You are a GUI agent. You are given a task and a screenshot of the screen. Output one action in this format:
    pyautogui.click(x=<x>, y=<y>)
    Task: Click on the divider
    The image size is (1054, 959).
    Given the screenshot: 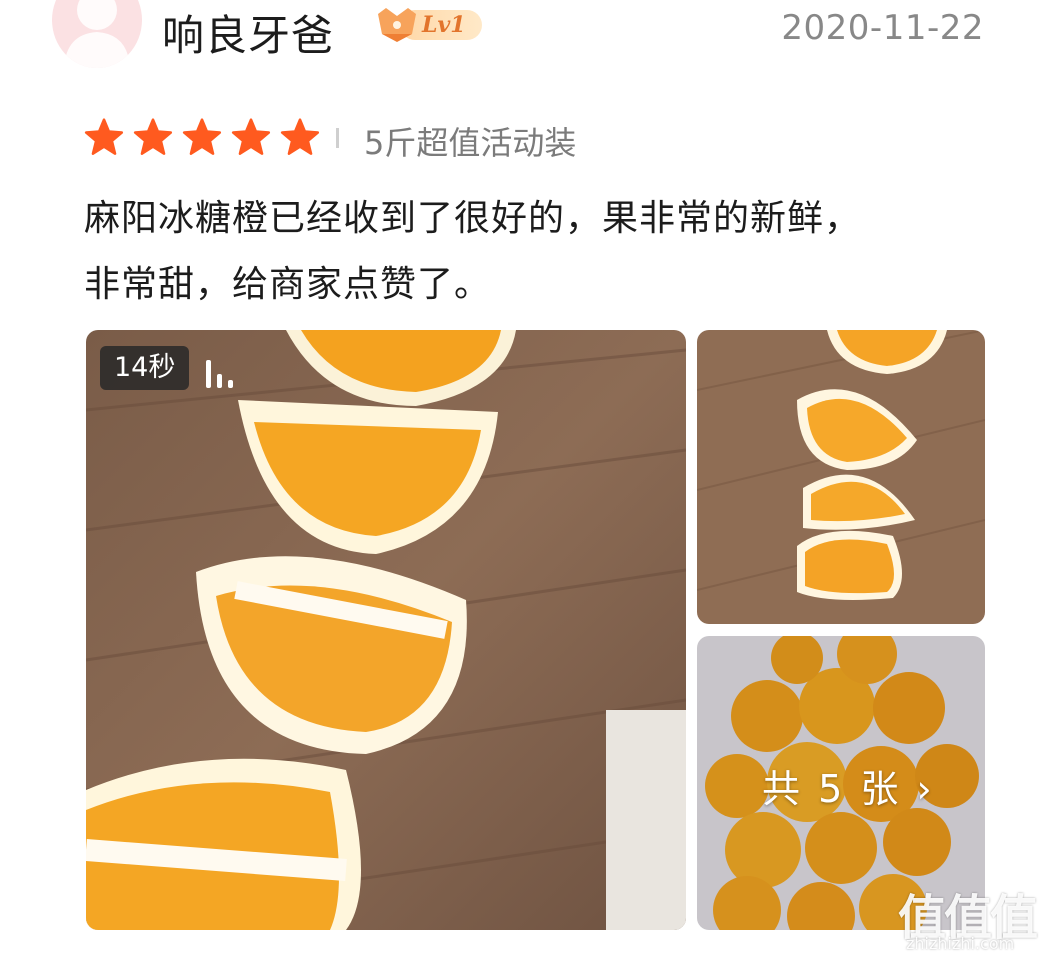 What is the action you would take?
    pyautogui.click(x=337, y=138)
    